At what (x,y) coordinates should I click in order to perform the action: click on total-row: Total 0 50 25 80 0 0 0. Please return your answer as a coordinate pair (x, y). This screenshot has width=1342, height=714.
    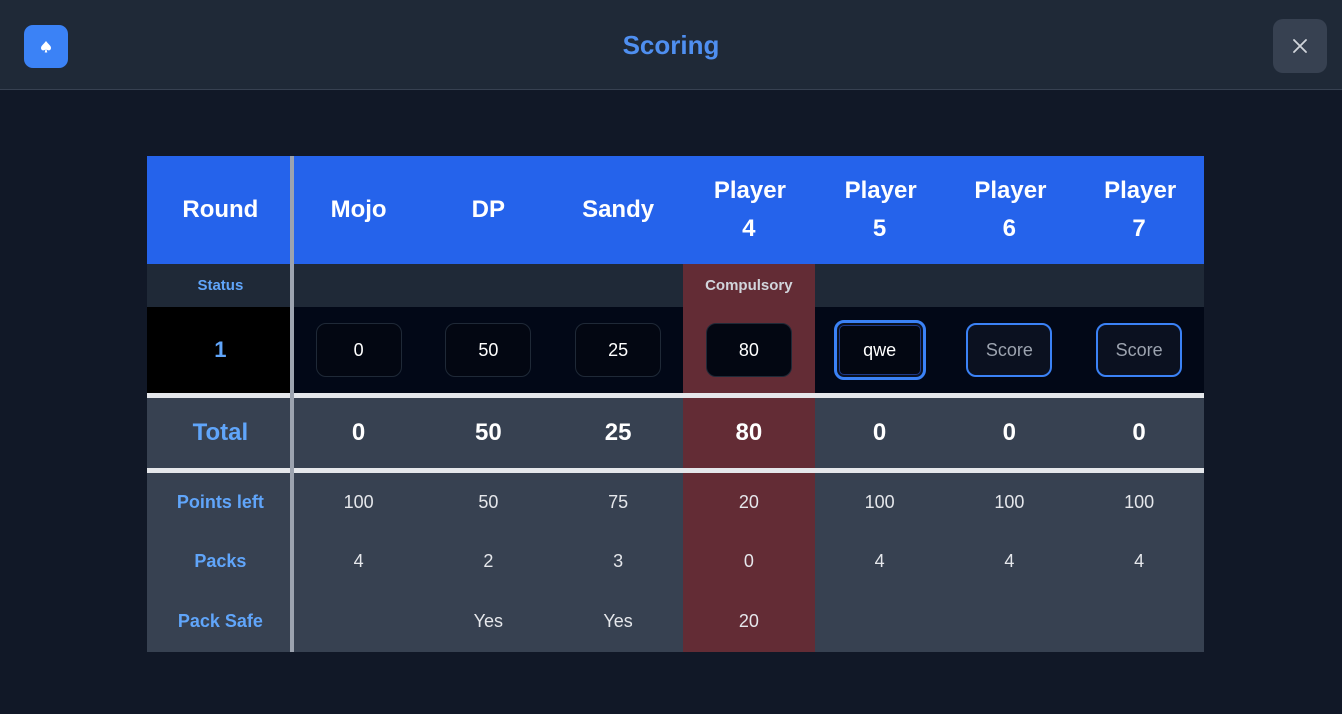
    Looking at the image, I should click on (675, 433).